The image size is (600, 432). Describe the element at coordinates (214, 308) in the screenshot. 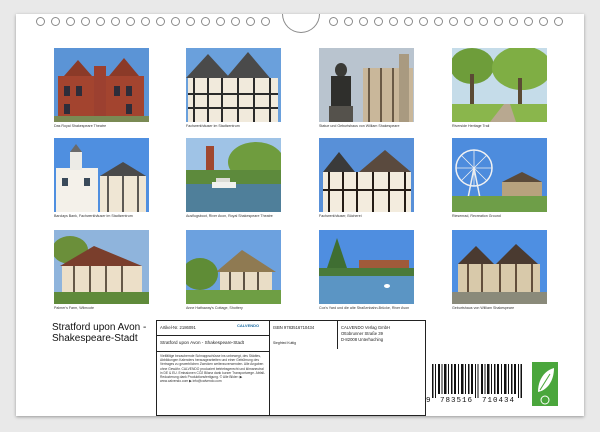

I see `photo-caption: Anne Hathaway's Cottage, Shottery` at that location.